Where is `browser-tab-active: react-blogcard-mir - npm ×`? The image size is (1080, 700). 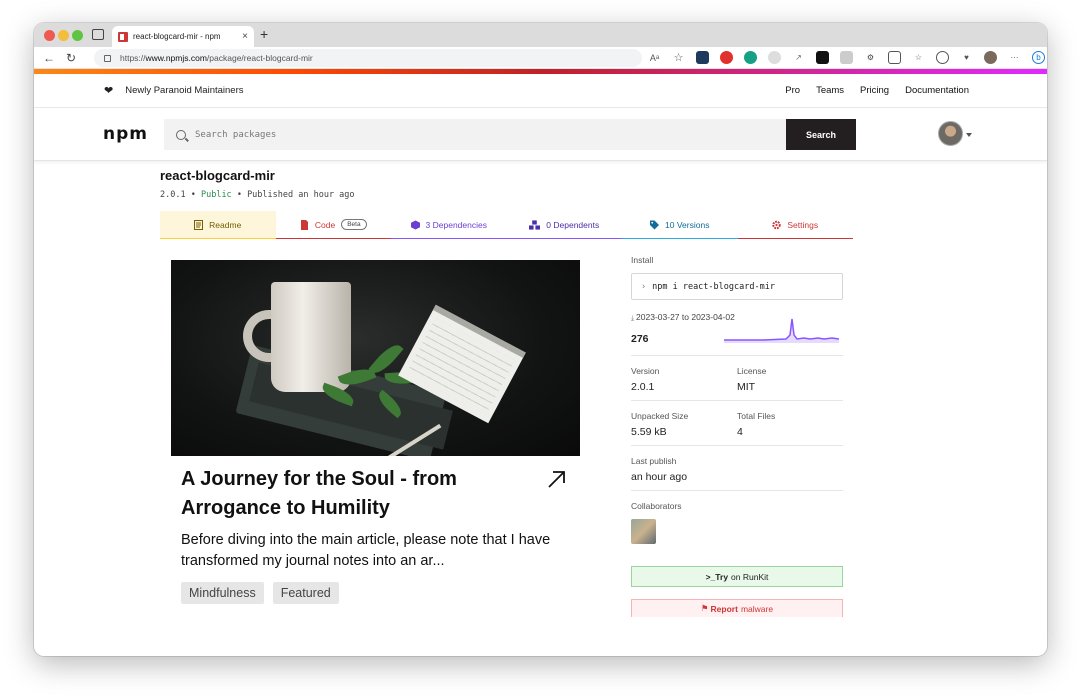 browser-tab-active: react-blogcard-mir - npm × is located at coordinates (183, 36).